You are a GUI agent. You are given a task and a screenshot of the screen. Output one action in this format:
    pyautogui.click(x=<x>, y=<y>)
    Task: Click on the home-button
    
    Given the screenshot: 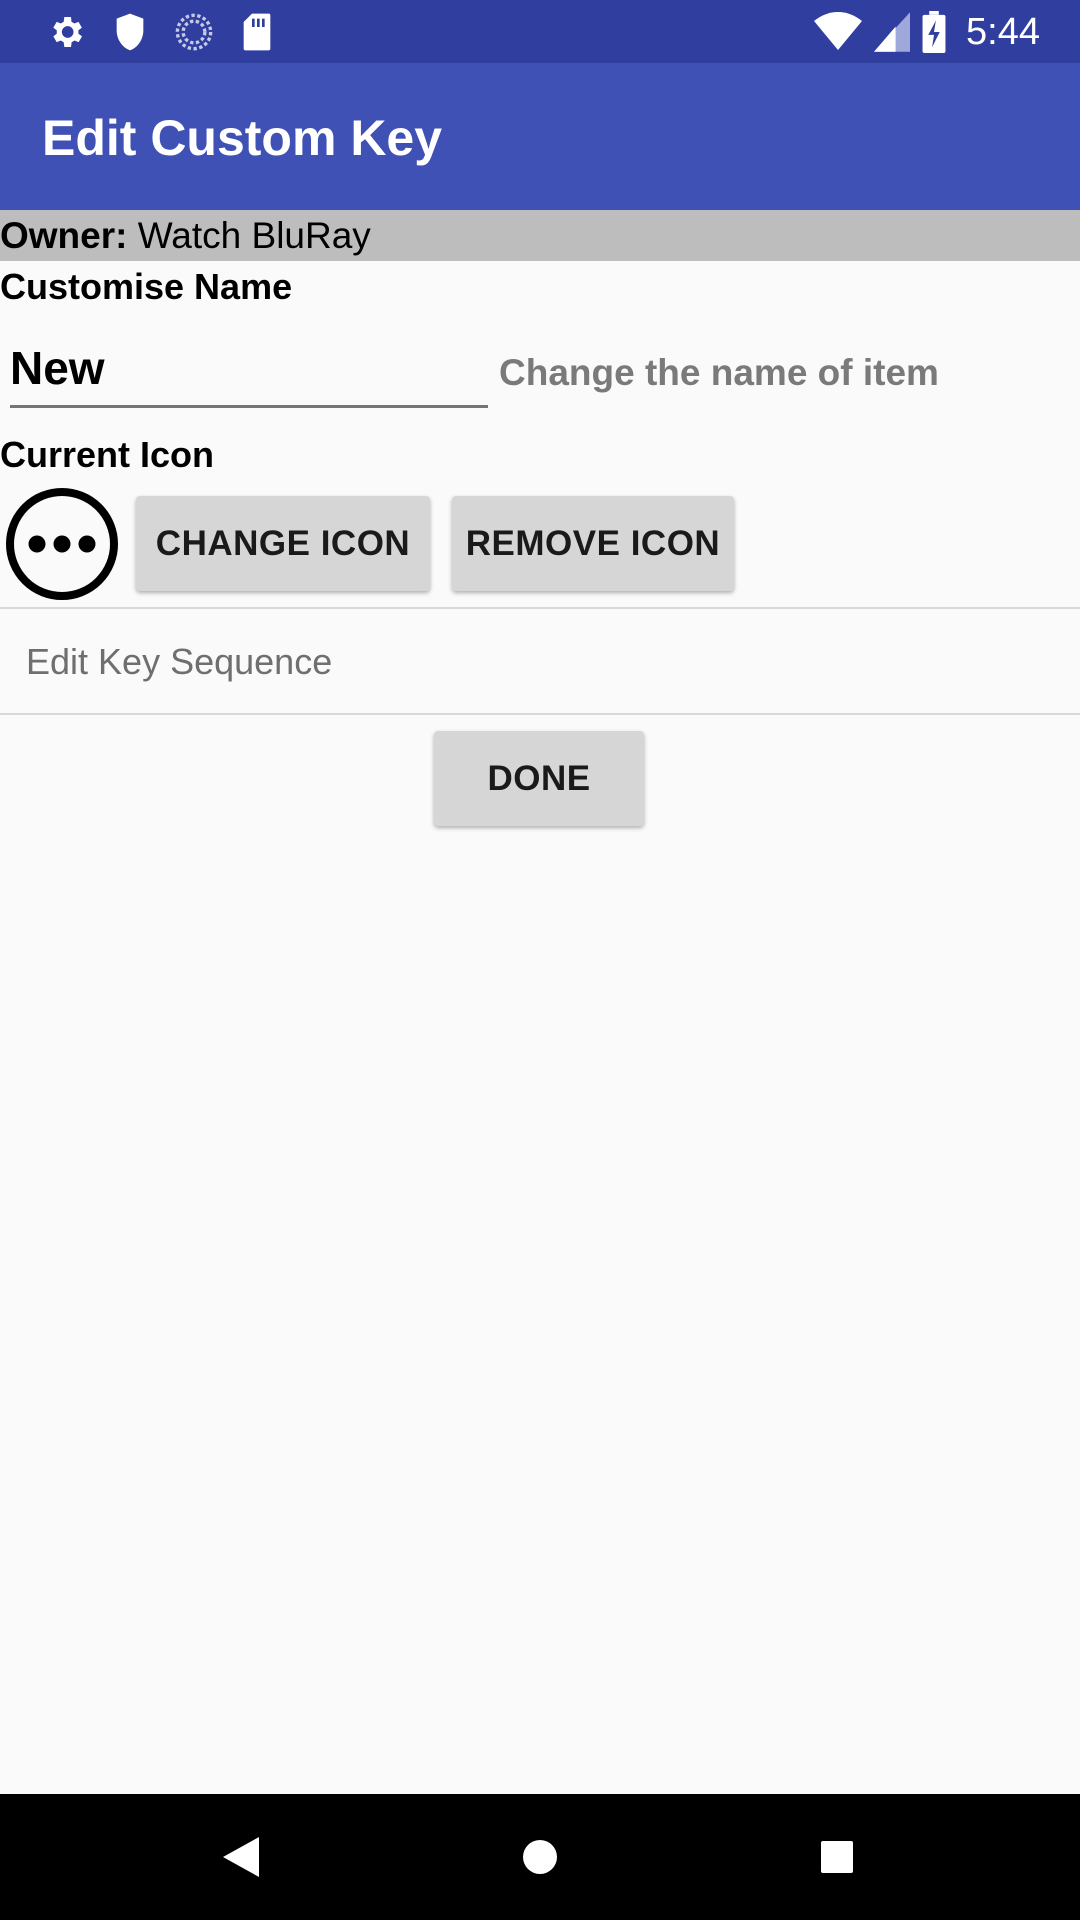 What is the action you would take?
    pyautogui.click(x=540, y=1857)
    